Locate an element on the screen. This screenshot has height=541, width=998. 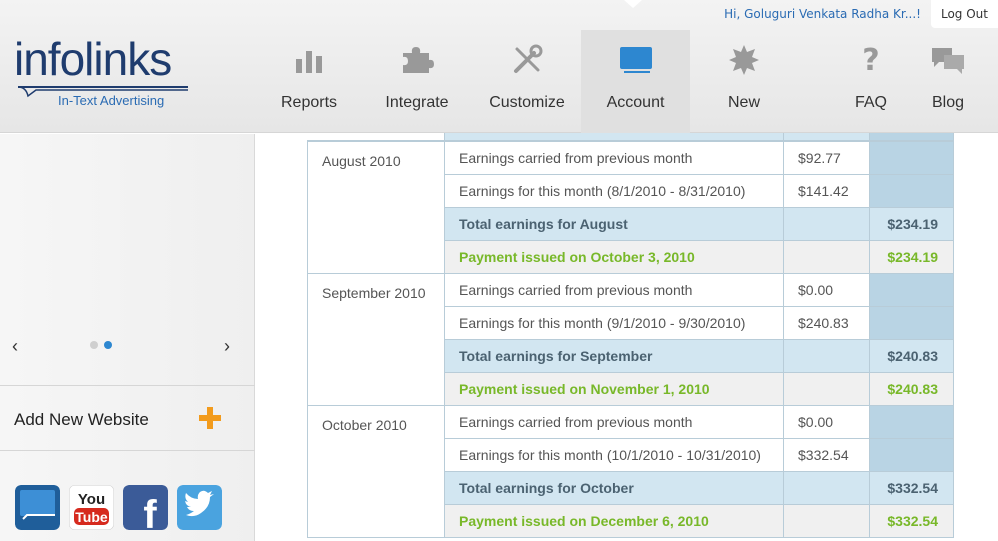
payment-label: Payment issued on December 6, 2010 is located at coordinates (614, 520).